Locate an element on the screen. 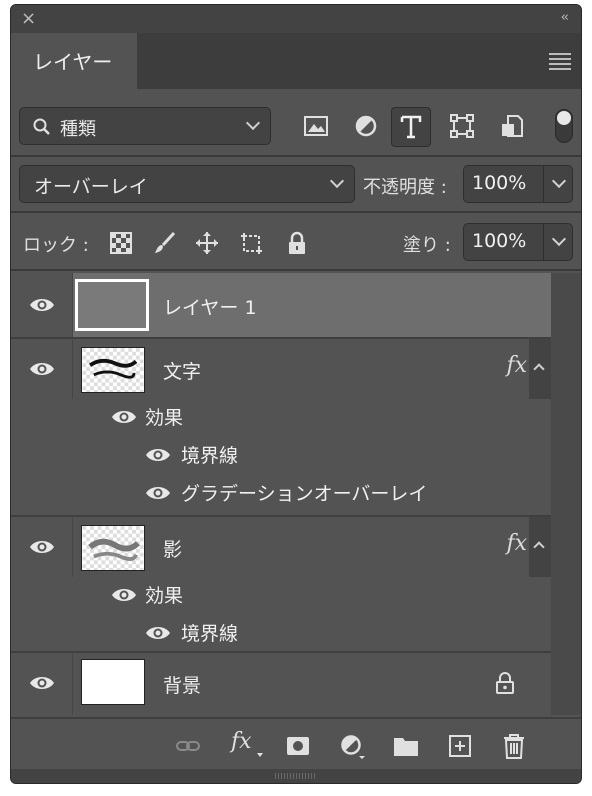 The image size is (592, 796). layer-lock-icon is located at coordinates (505, 683).